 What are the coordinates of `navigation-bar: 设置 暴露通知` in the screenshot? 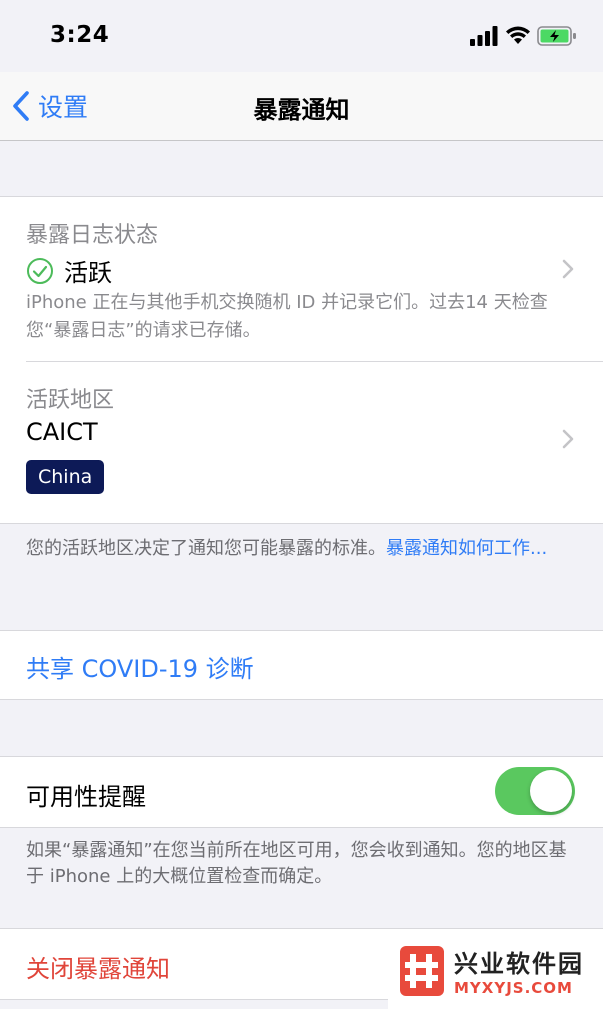 It's located at (301, 106).